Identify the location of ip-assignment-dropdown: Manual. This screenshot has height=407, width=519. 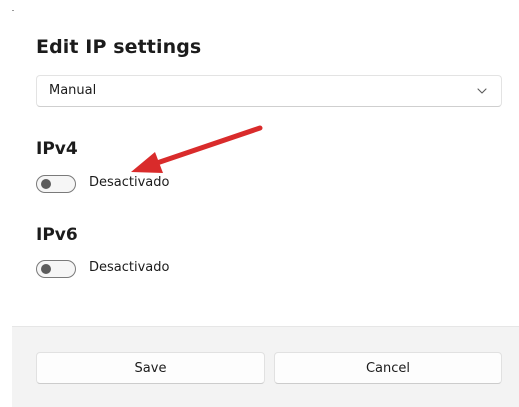
(269, 91).